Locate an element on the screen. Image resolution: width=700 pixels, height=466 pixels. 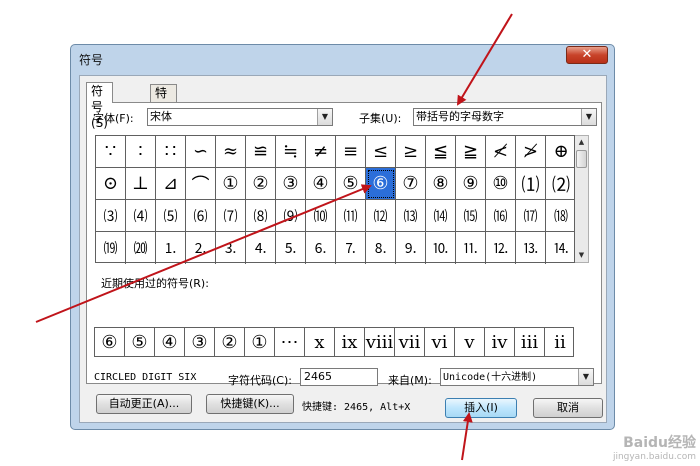
annotation-arrow-subset is located at coordinates (484, 59).